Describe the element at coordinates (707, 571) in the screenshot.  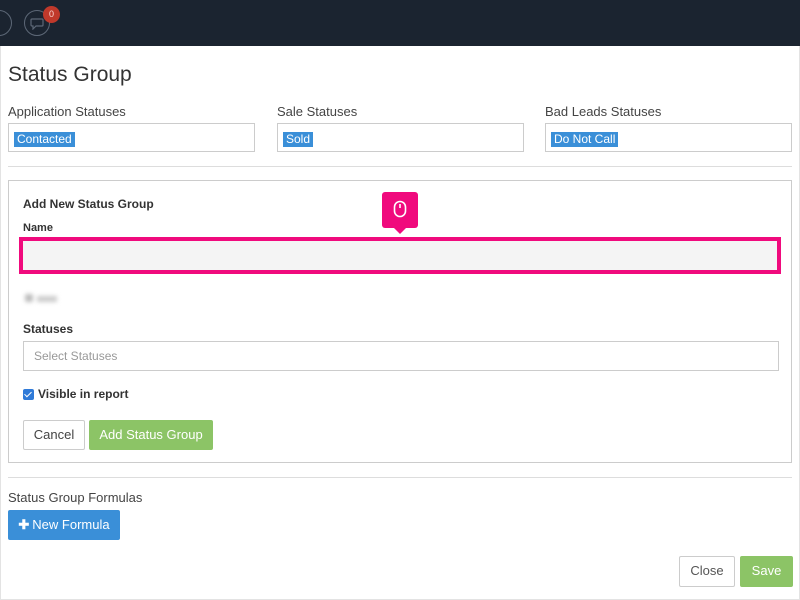
I see `close-button: Close` at that location.